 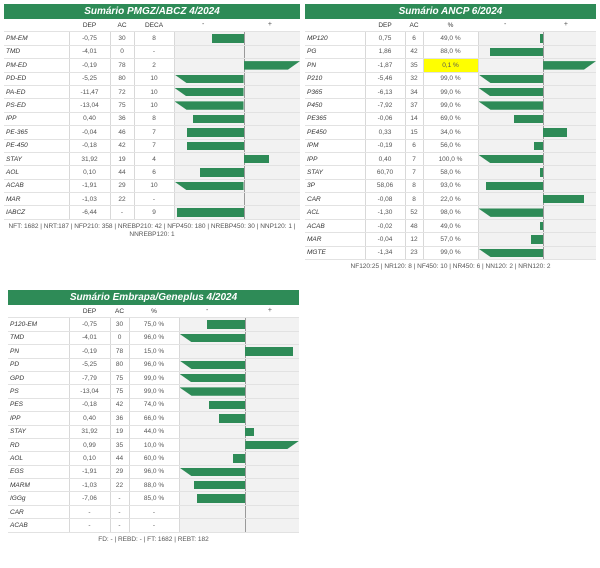 What do you see at coordinates (89, 365) in the screenshot?
I see `dep-value: -5,25` at bounding box center [89, 365].